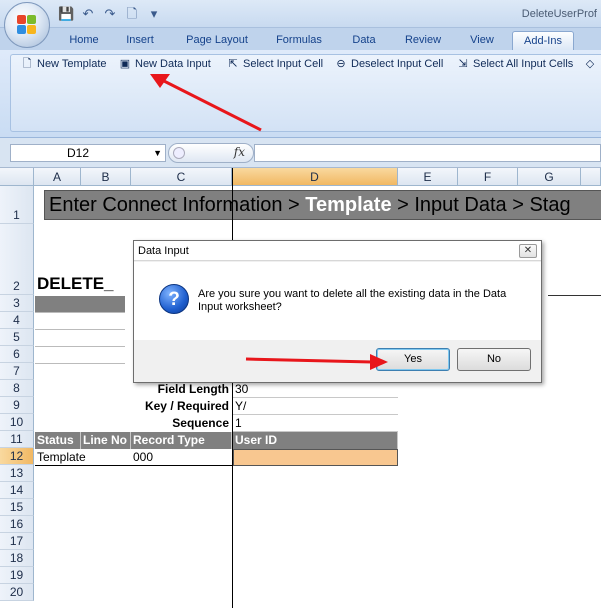 Image resolution: width=601 pixels, height=608 pixels. What do you see at coordinates (179, 153) in the screenshot?
I see `expand-icon` at bounding box center [179, 153].